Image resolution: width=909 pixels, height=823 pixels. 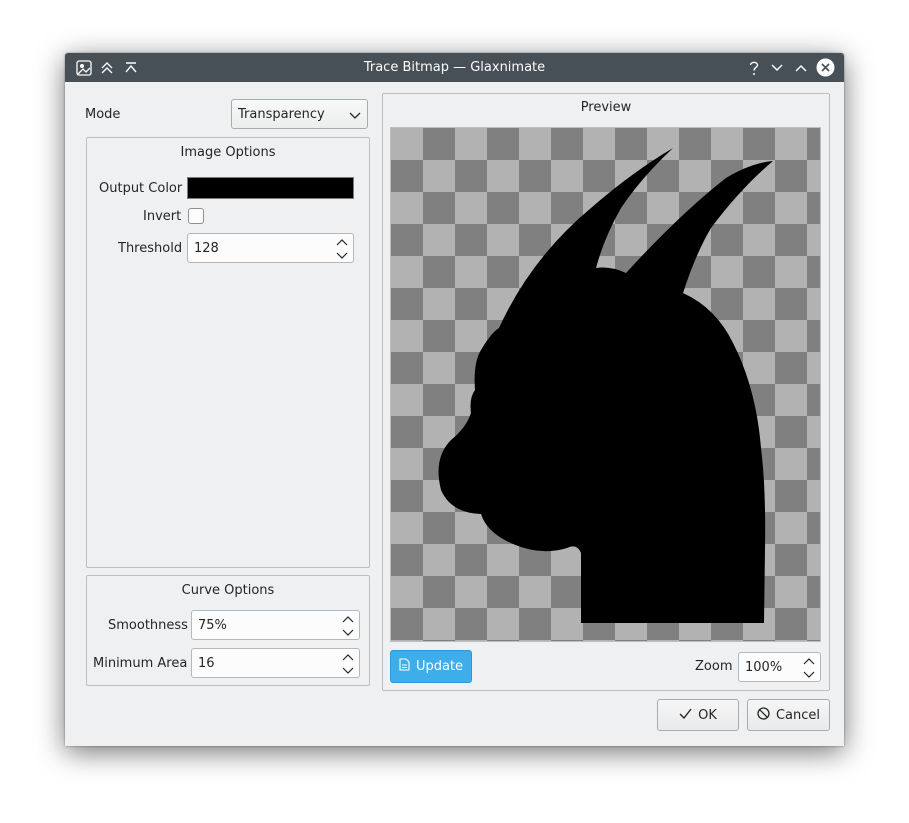 I want to click on minimum-area-value: 16, so click(x=206, y=663).